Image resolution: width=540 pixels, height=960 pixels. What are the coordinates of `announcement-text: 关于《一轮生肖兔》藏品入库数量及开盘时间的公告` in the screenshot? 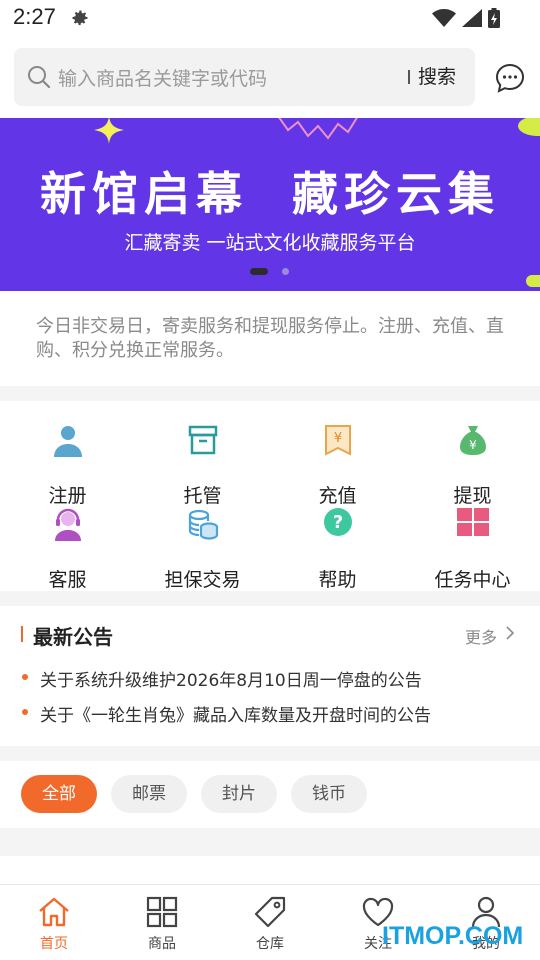 It's located at (235, 716).